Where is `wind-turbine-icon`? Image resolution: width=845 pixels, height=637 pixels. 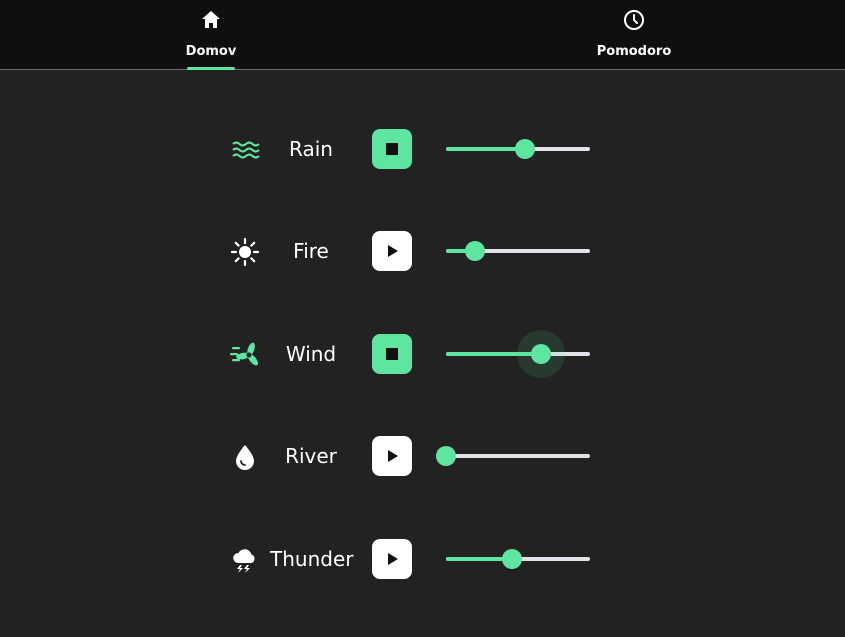 wind-turbine-icon is located at coordinates (245, 355).